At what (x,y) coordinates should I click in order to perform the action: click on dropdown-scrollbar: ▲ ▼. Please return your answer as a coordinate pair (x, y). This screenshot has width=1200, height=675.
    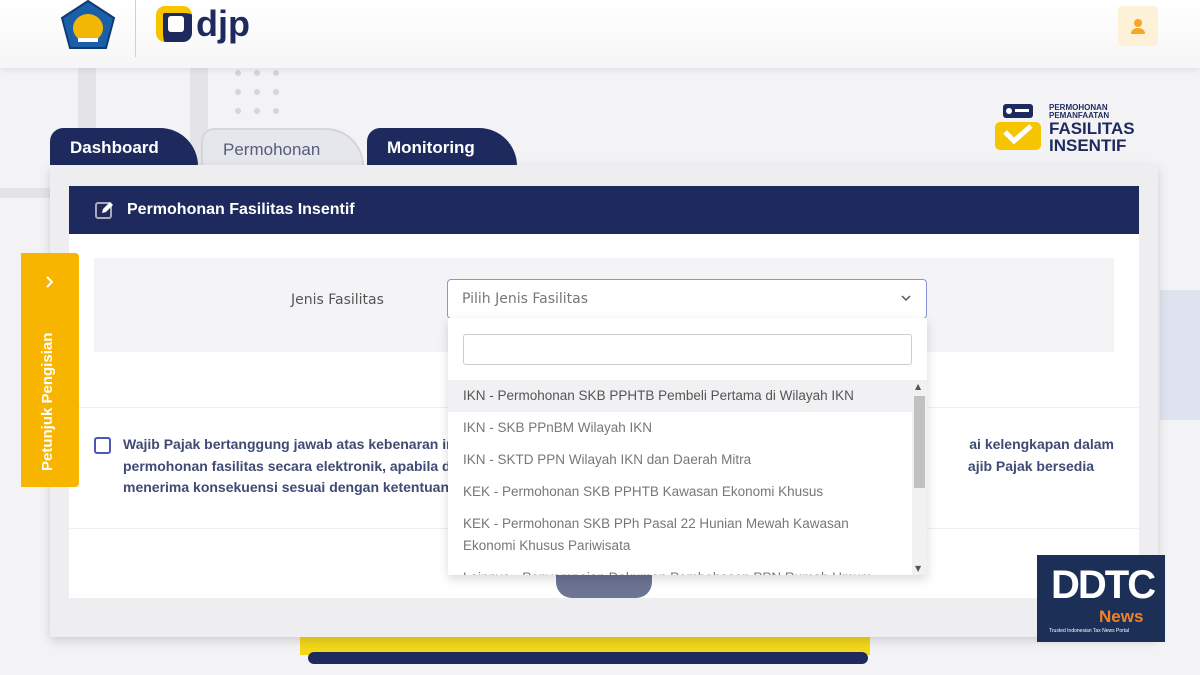
    Looking at the image, I should click on (919, 477).